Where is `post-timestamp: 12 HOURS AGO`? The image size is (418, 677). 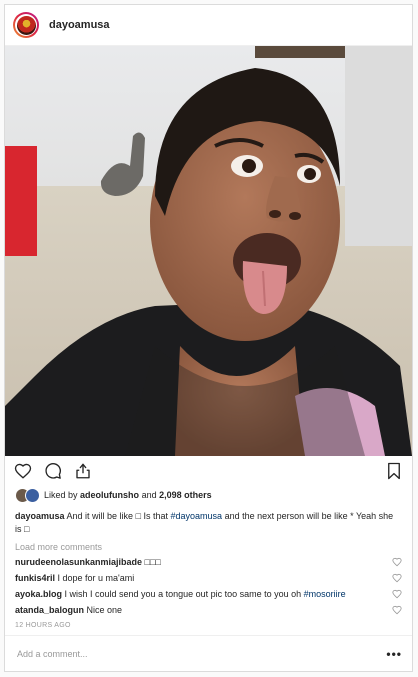 post-timestamp: 12 HOURS AGO is located at coordinates (208, 622).